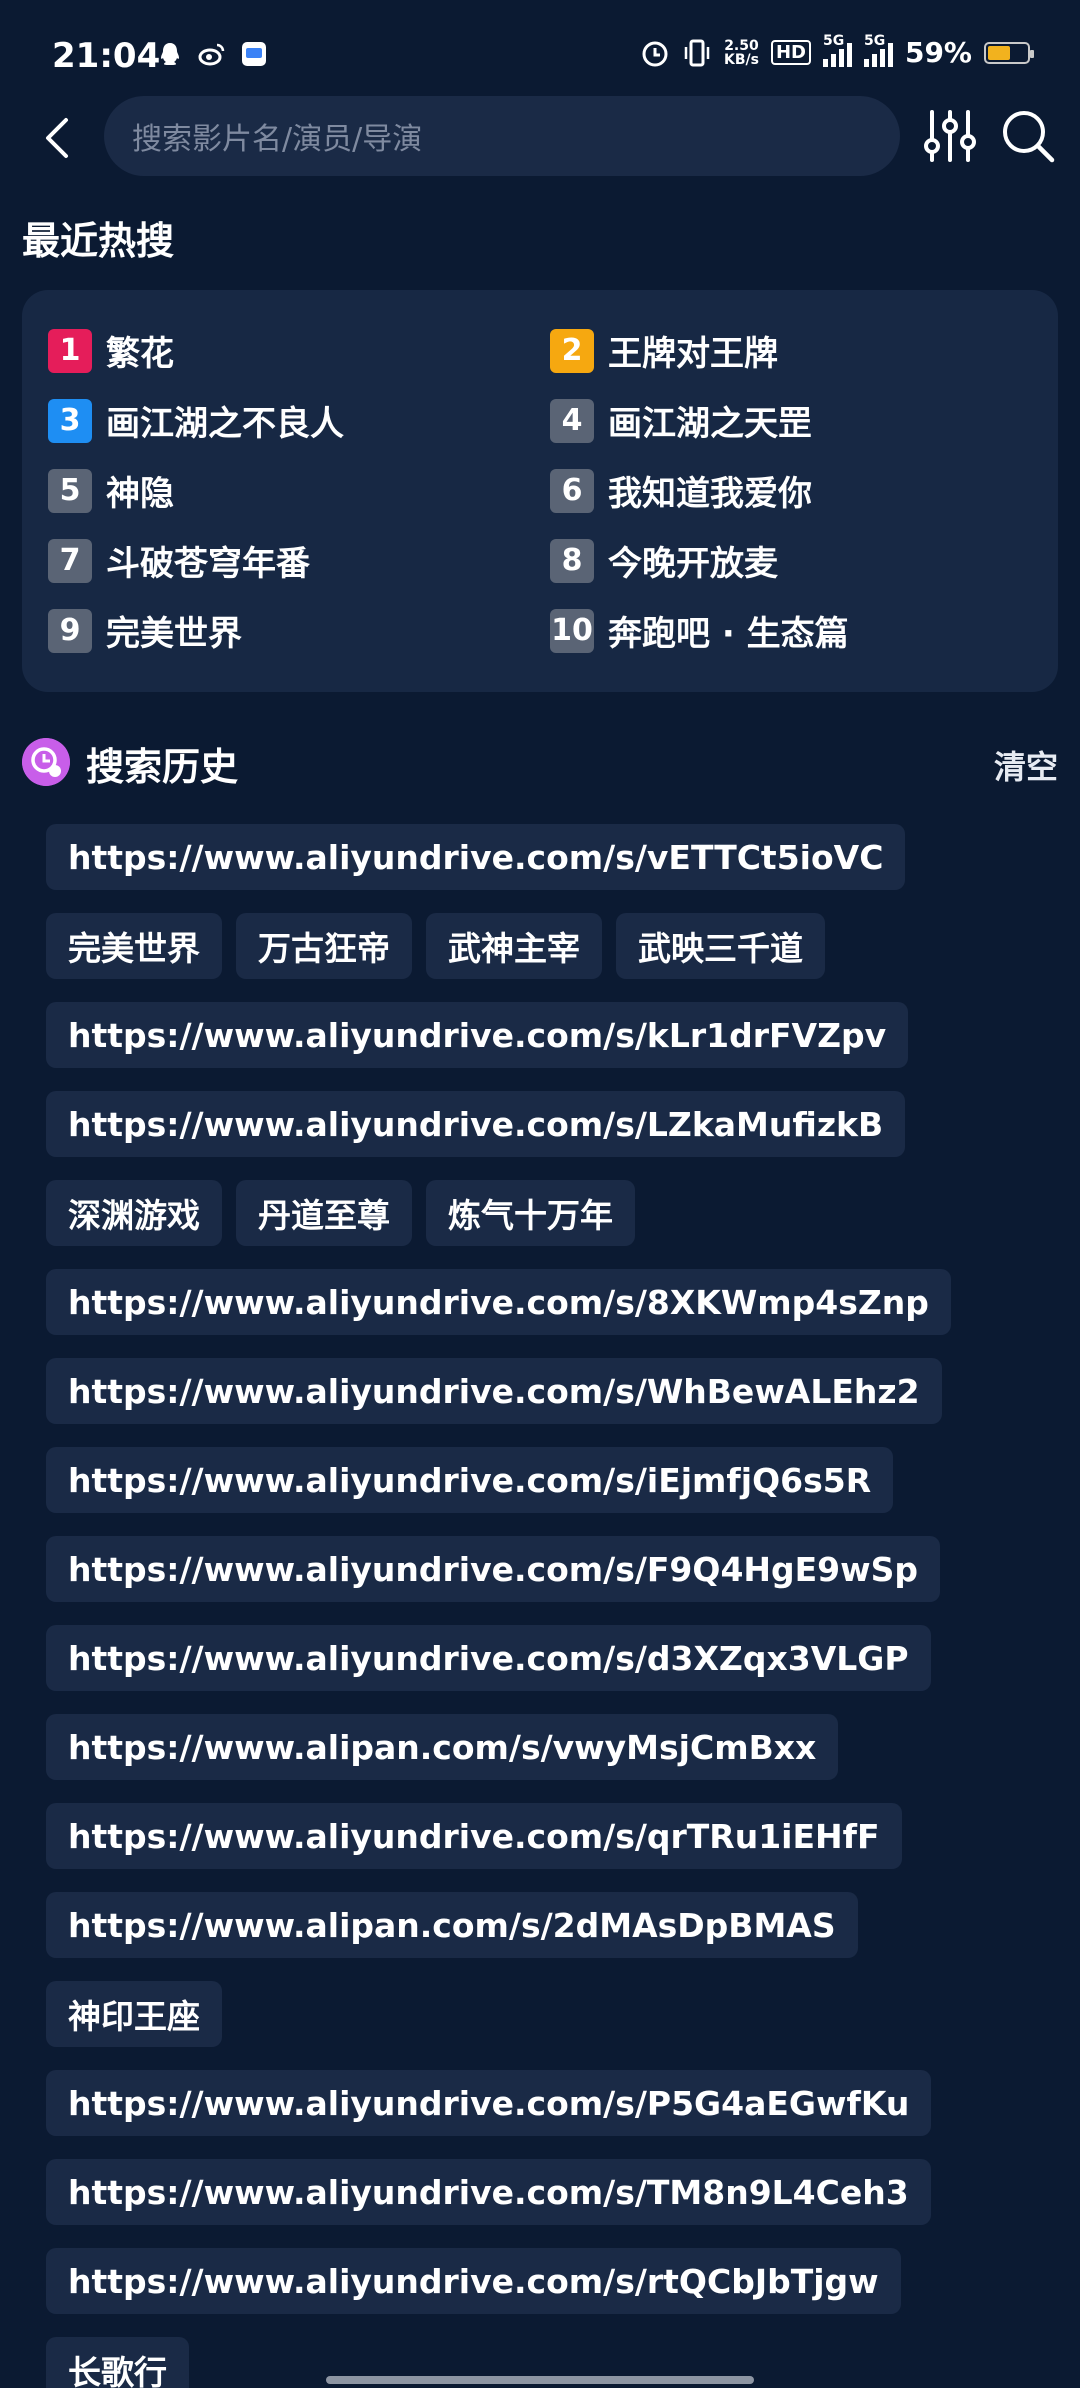  I want to click on hot-search-name: 繁花, so click(140, 354).